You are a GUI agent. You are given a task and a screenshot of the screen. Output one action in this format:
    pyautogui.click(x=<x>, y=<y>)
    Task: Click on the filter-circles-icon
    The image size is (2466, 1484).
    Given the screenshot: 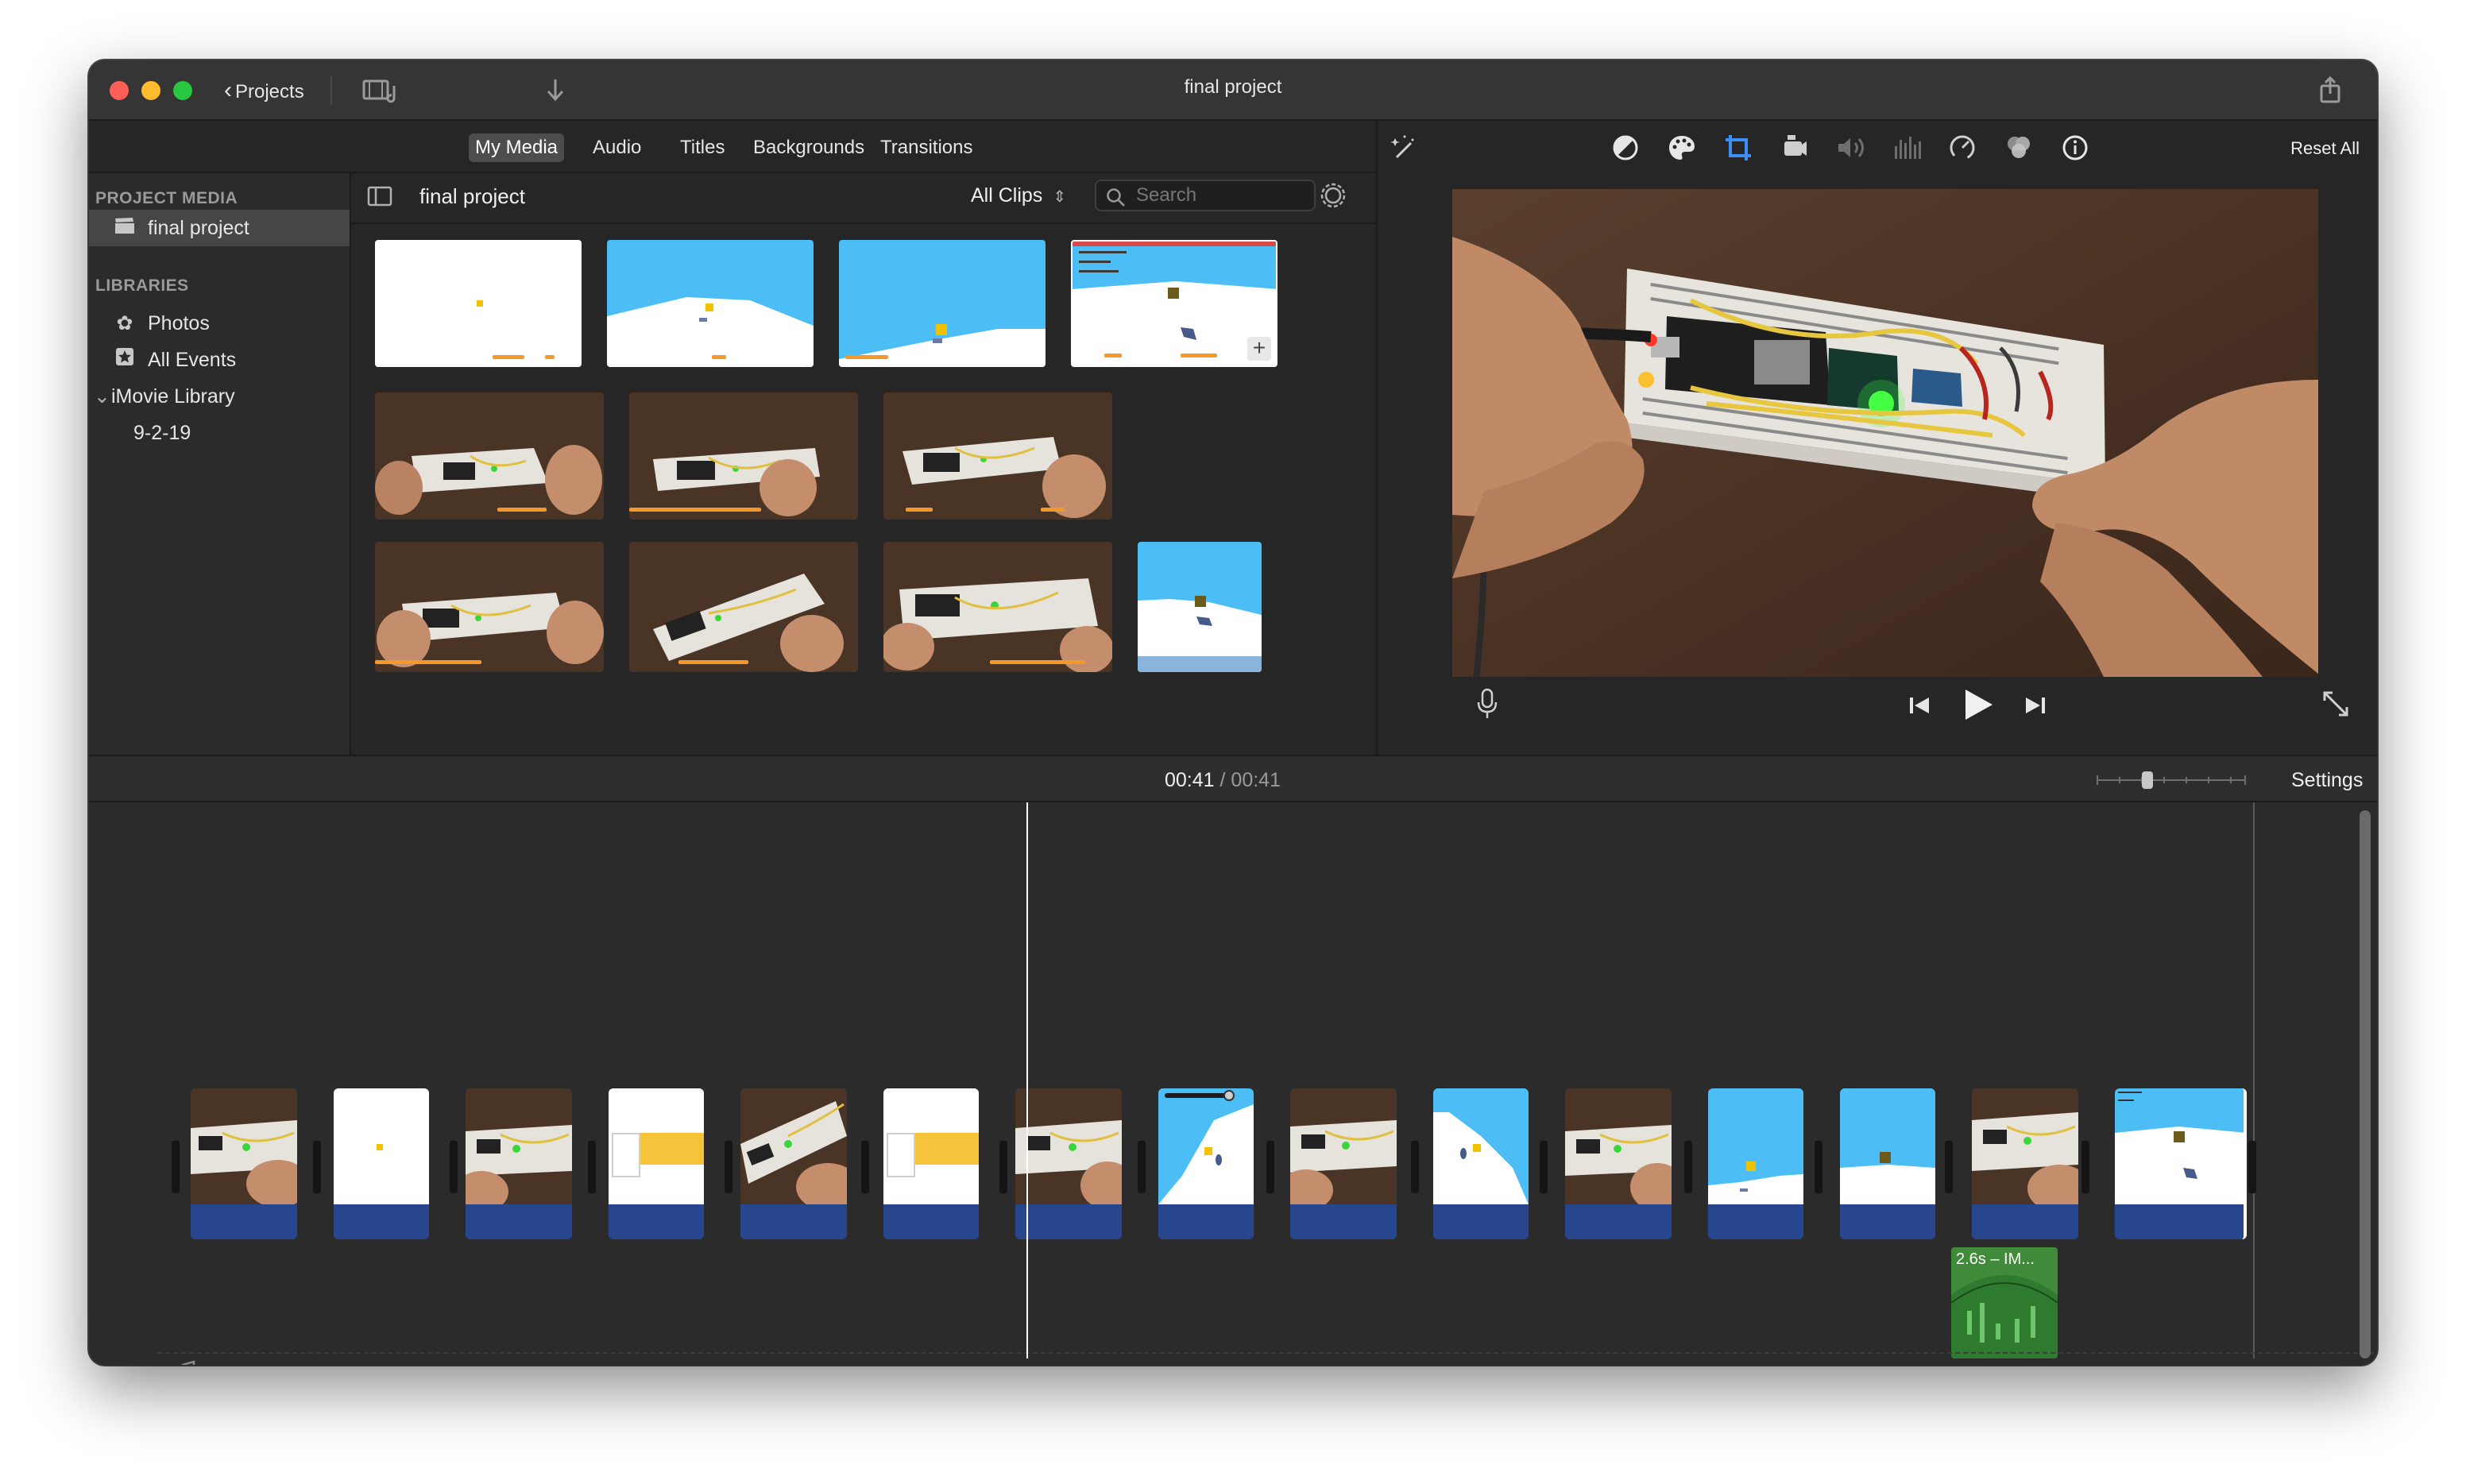 What is the action you would take?
    pyautogui.click(x=2019, y=150)
    